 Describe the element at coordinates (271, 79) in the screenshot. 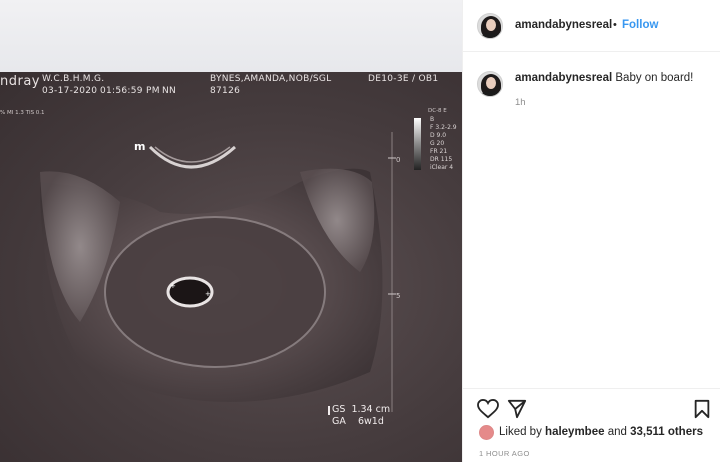

I see `ultrasound-patient: BYNES,AMANDA,NOB/SGL` at that location.